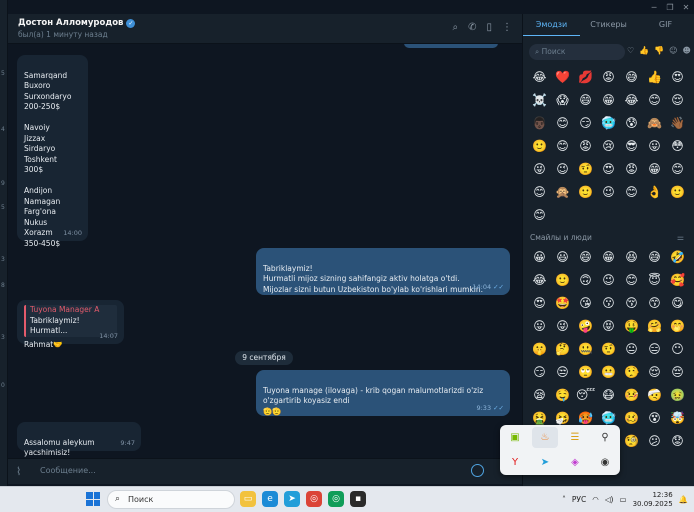 Image resolution: width=694 pixels, height=512 pixels. I want to click on chrome-icon: ◎, so click(314, 499).